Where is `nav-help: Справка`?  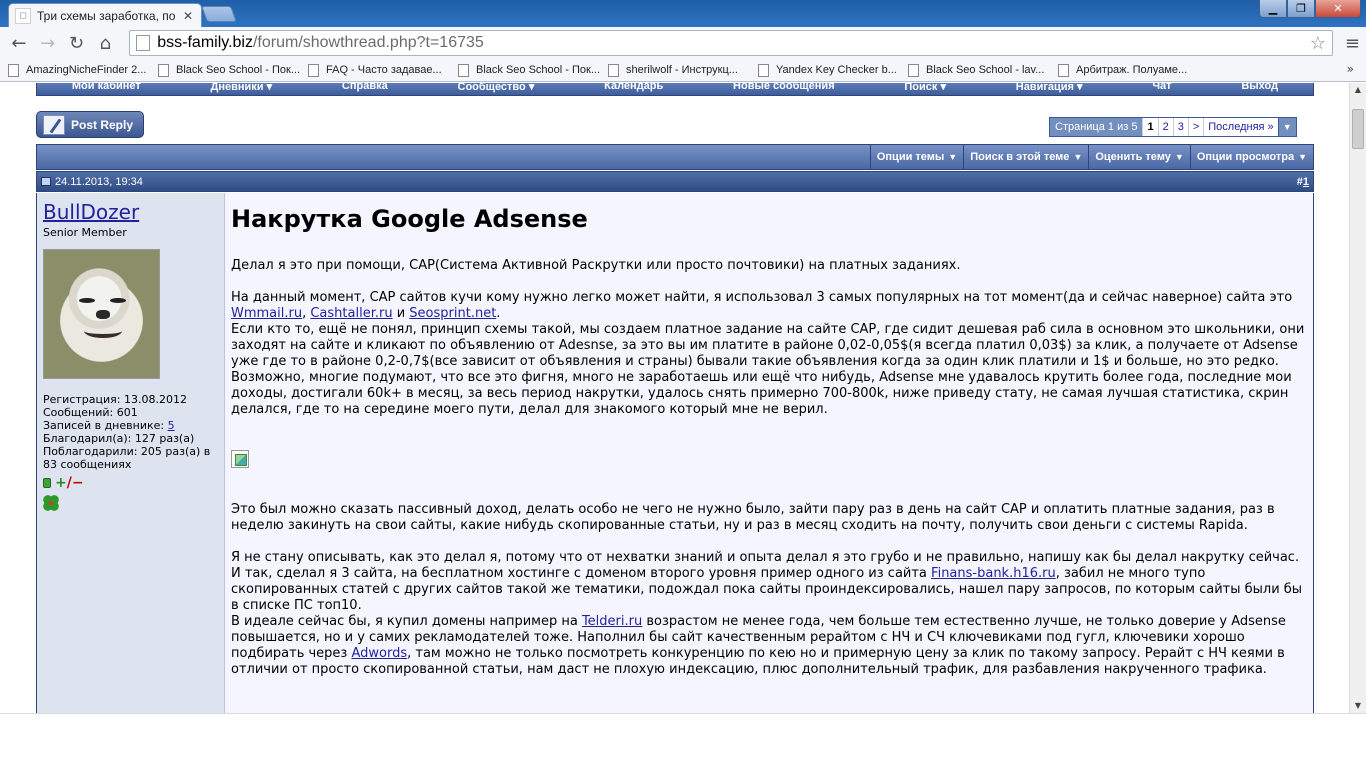
nav-help: Справка is located at coordinates (365, 87).